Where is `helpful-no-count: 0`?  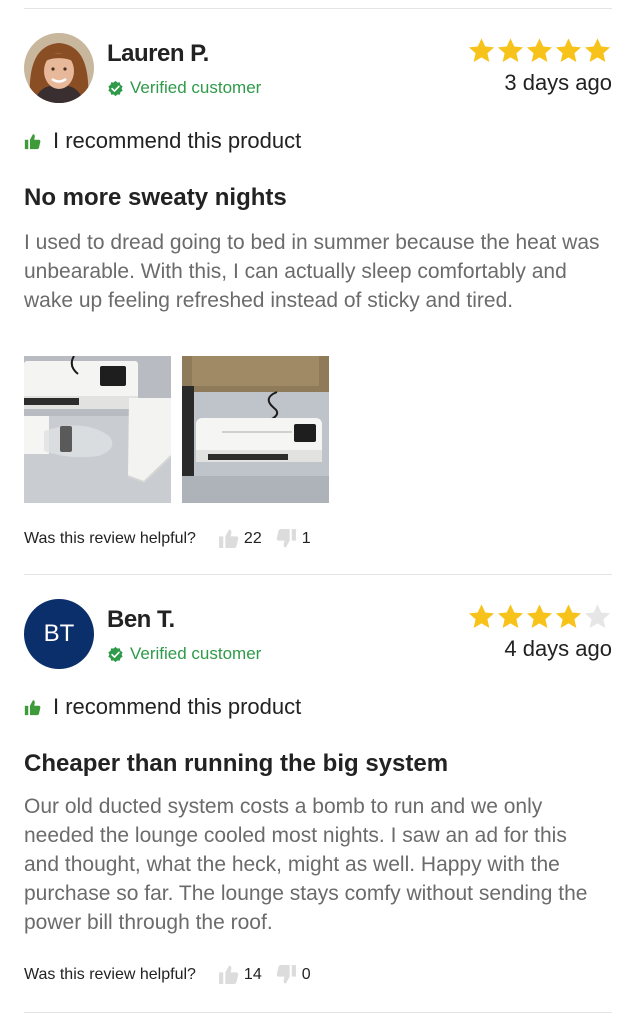 helpful-no-count: 0 is located at coordinates (306, 974).